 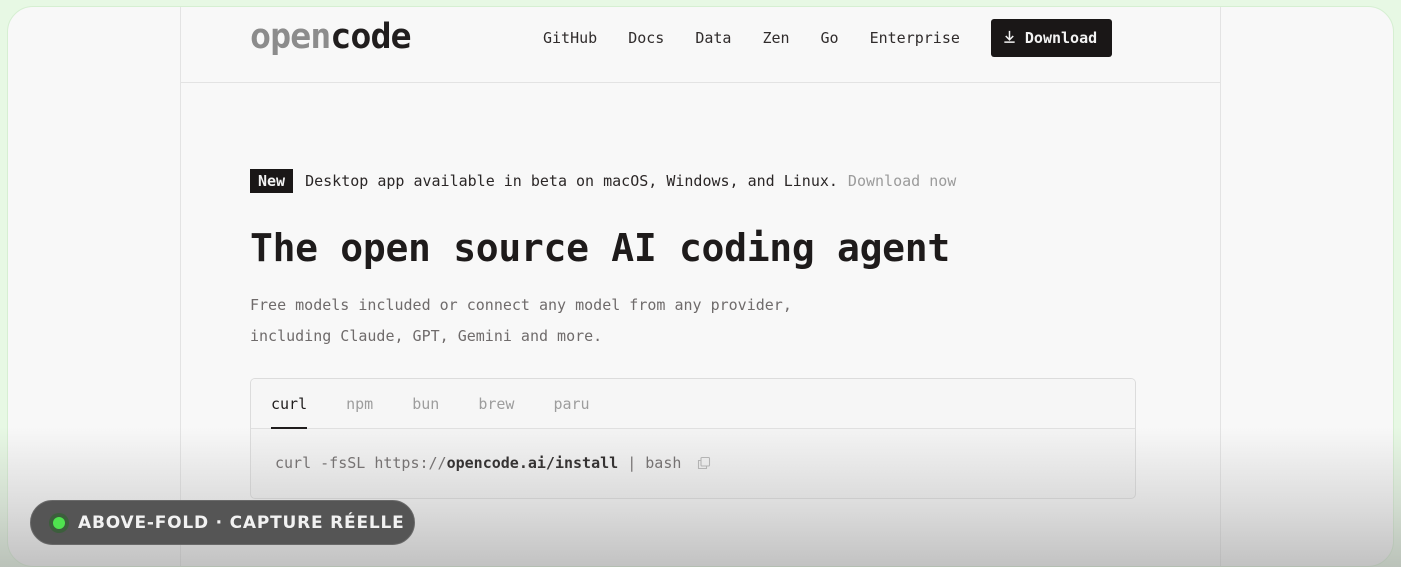 I want to click on logo: open code, so click(x=331, y=36).